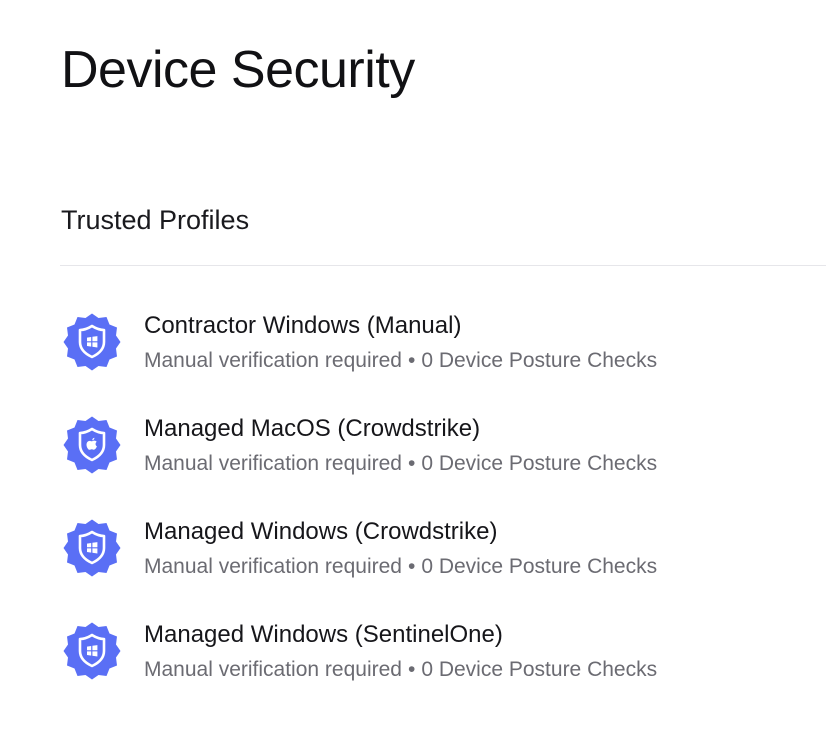 The height and width of the screenshot is (736, 826). What do you see at coordinates (155, 220) in the screenshot?
I see `trusted-profiles-heading: Trusted Profiles` at bounding box center [155, 220].